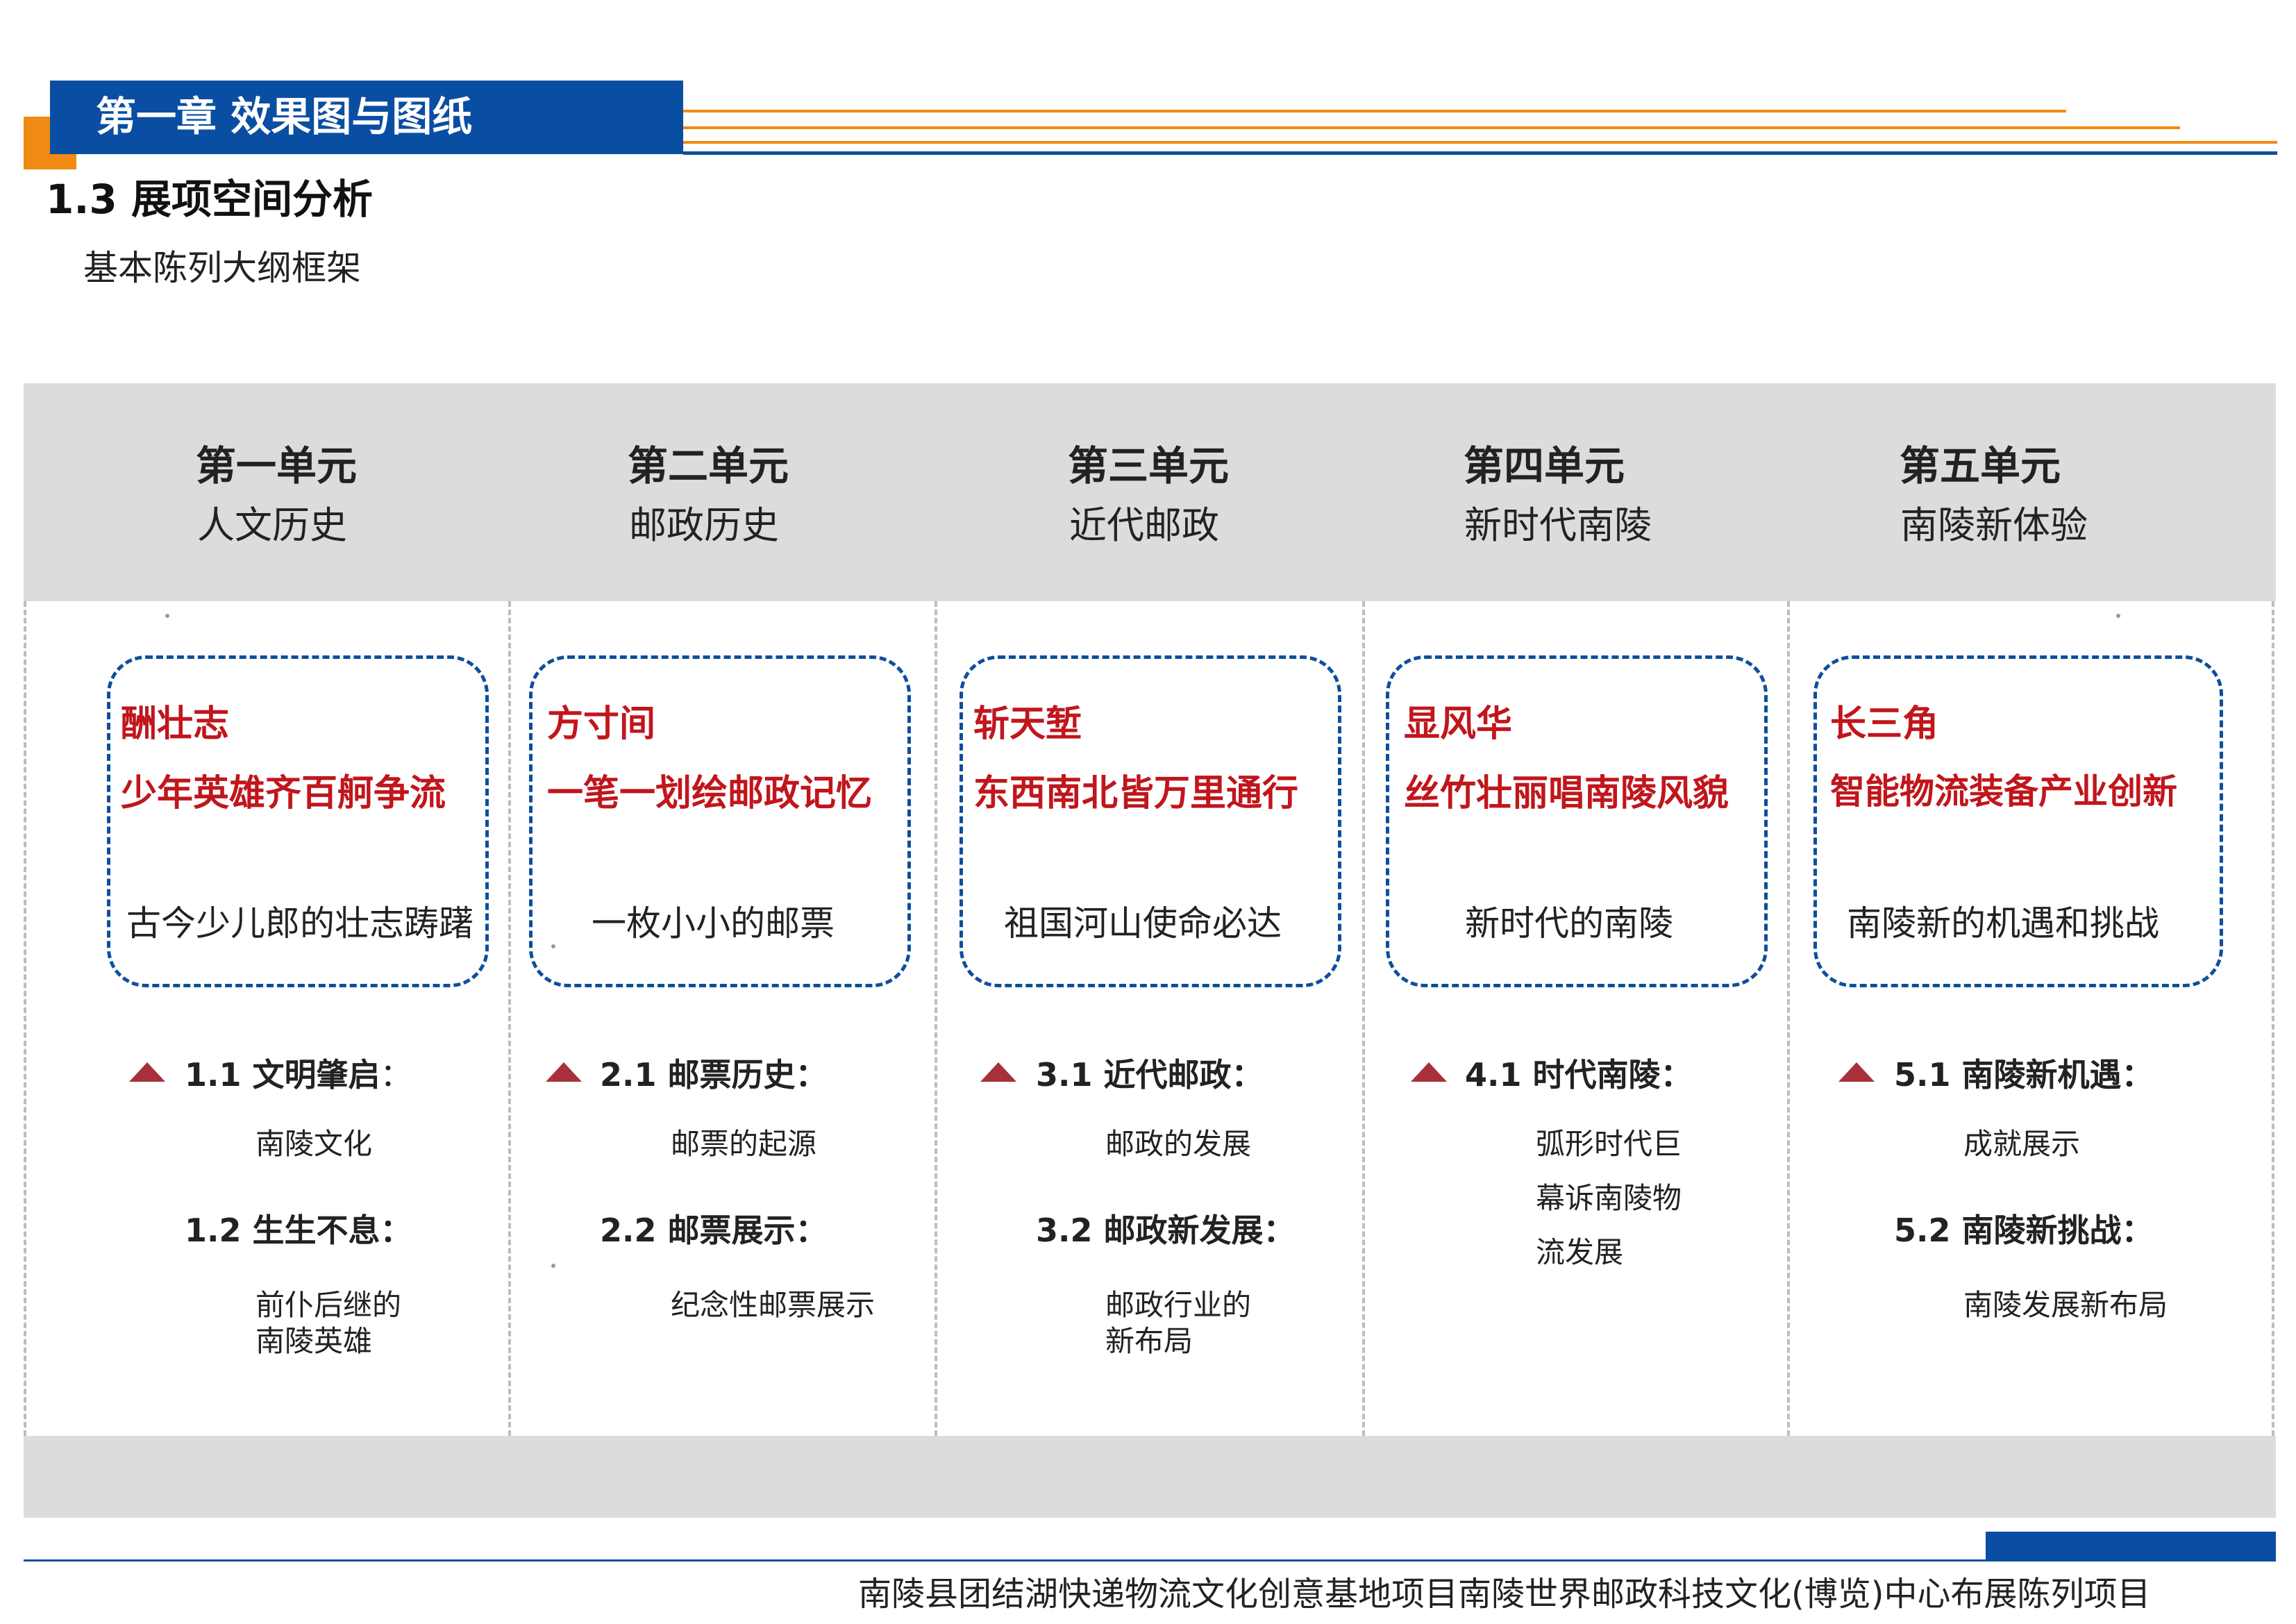 This screenshot has height=1624, width=2296. Describe the element at coordinates (298, 1231) in the screenshot. I see `unit-1-section-2-heading: 1.2 生生不息：` at that location.